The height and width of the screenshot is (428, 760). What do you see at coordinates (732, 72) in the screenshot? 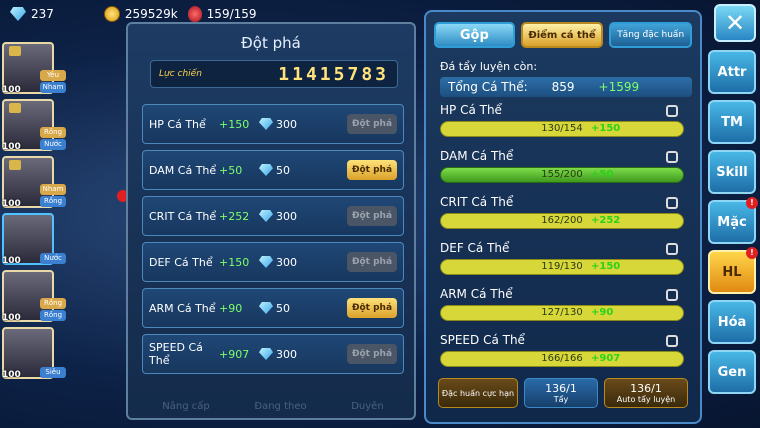
I see `attr-button: Attr` at bounding box center [732, 72].